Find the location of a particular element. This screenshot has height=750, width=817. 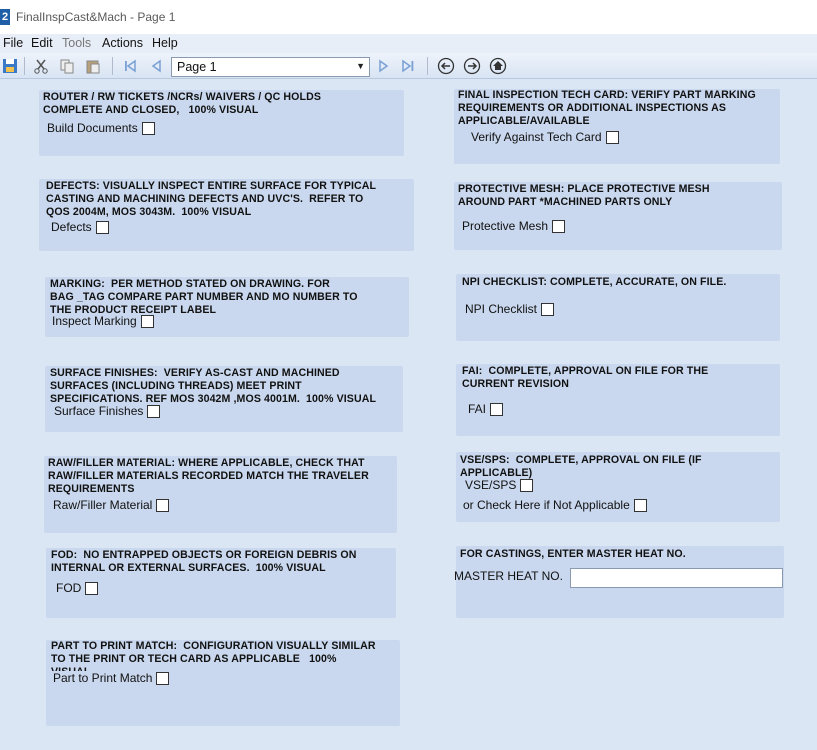

forward-arrow-icon is located at coordinates (472, 66).